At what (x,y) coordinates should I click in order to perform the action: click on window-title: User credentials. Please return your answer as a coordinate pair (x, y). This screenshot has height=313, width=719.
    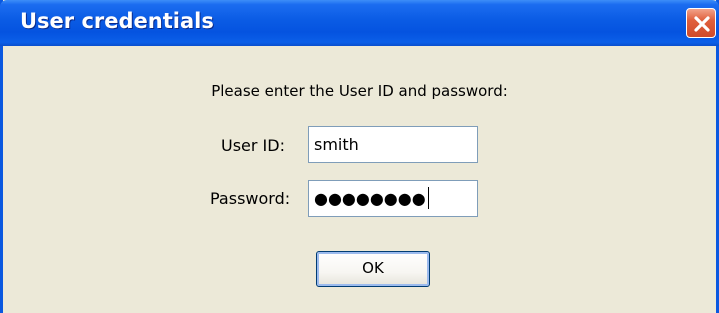
    Looking at the image, I should click on (117, 21).